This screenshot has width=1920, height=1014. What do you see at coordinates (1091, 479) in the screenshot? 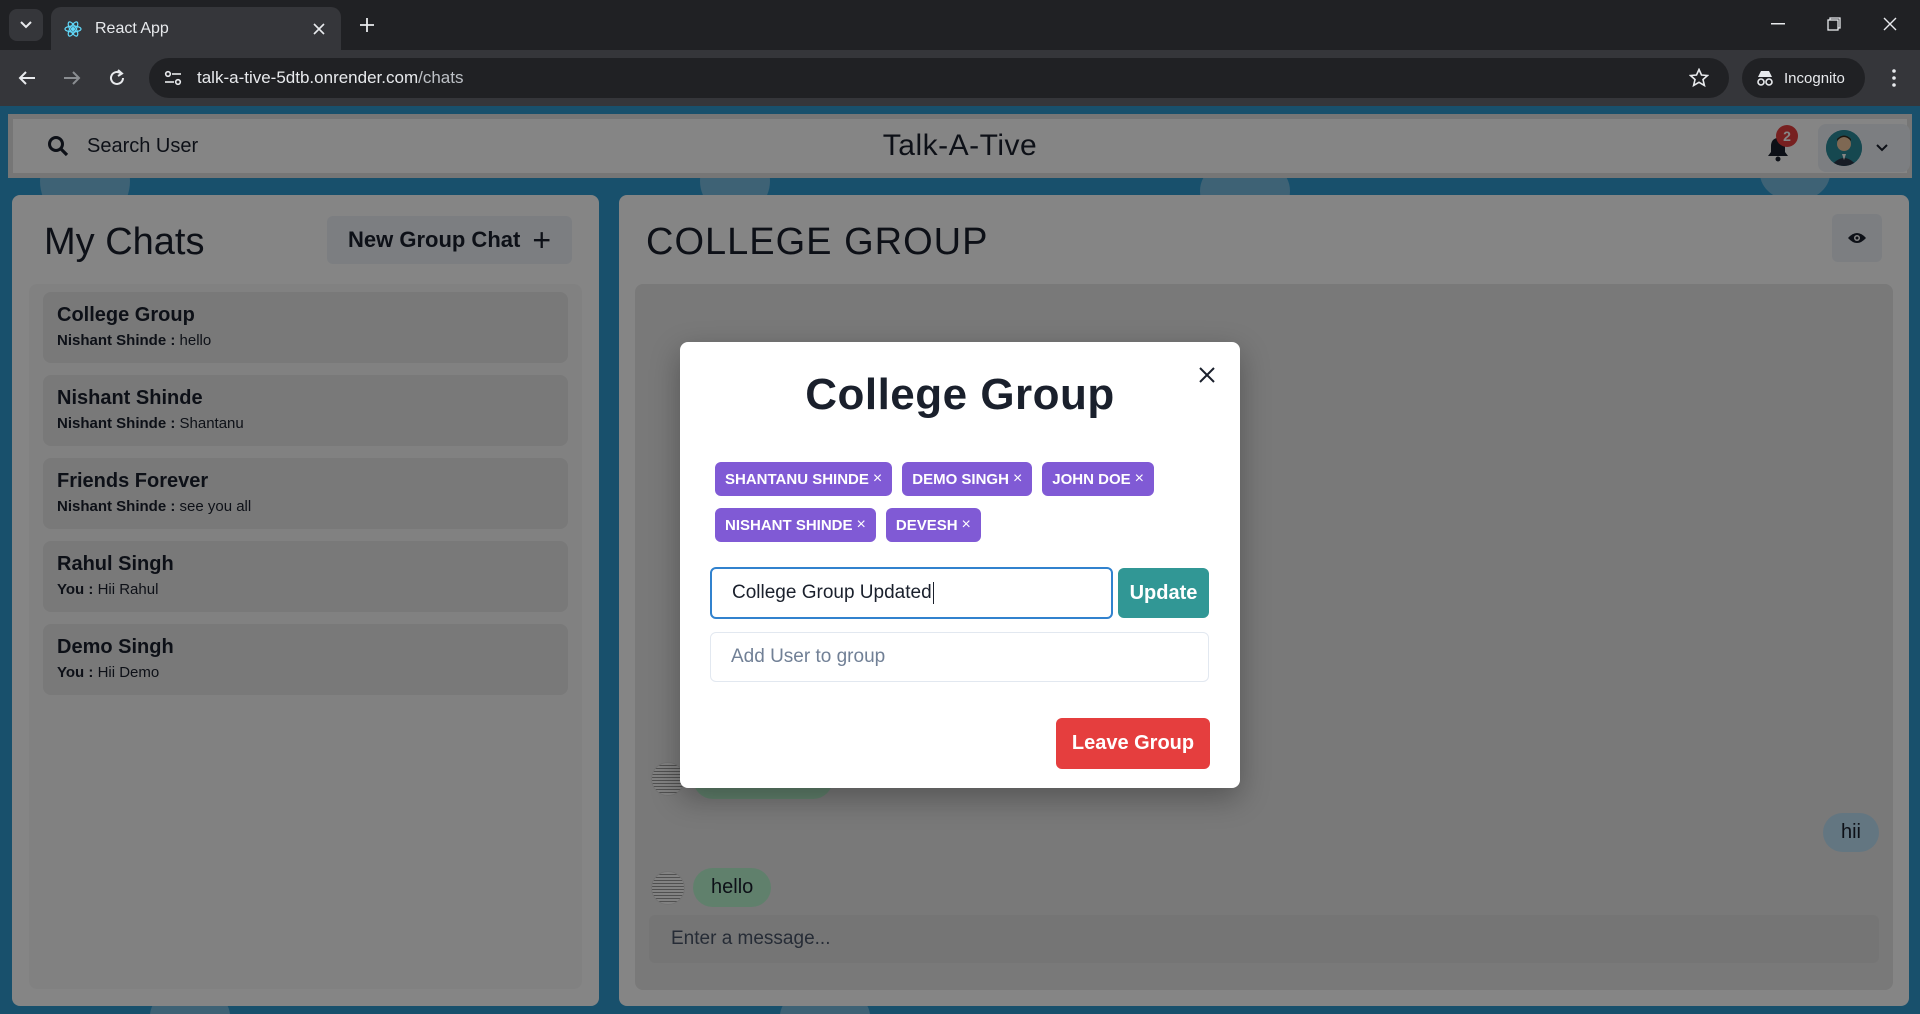
I see `member-name: JOHN DOE` at bounding box center [1091, 479].